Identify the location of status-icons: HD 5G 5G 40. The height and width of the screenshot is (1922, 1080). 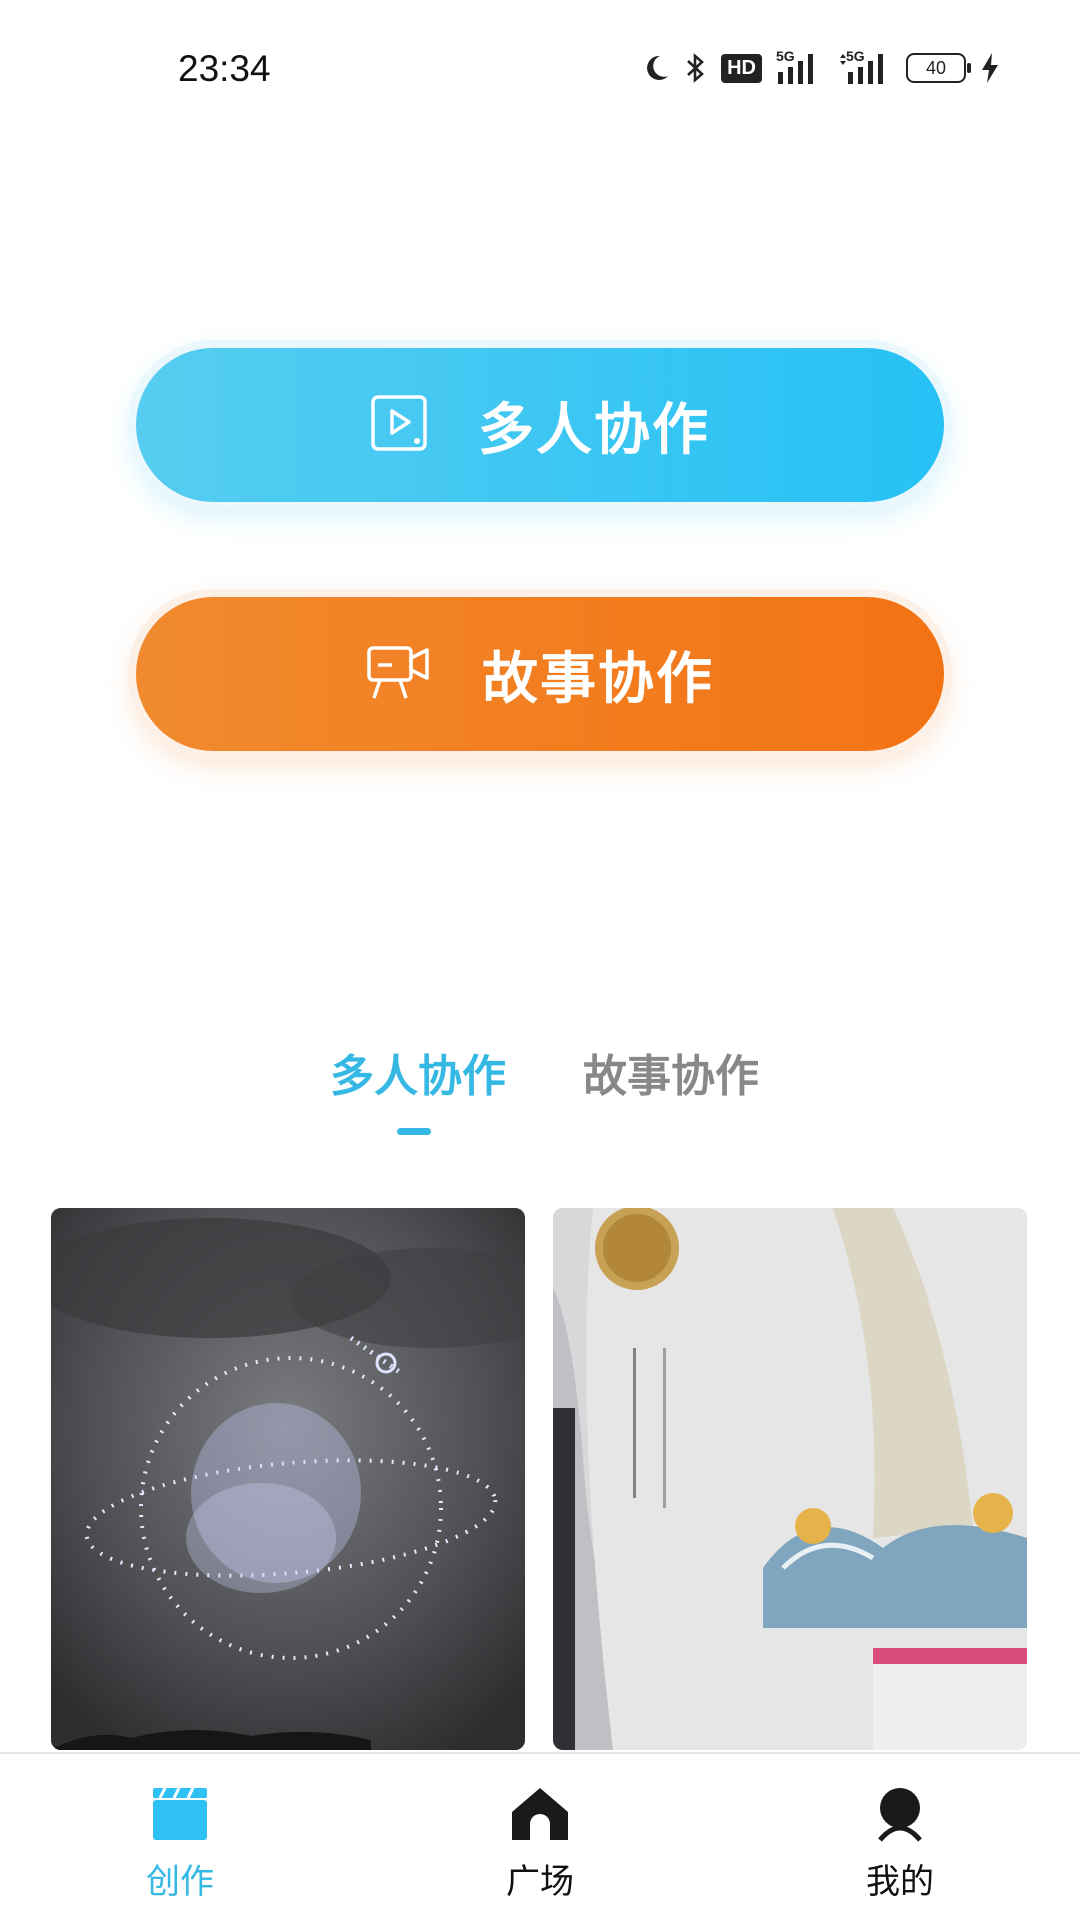
(820, 68).